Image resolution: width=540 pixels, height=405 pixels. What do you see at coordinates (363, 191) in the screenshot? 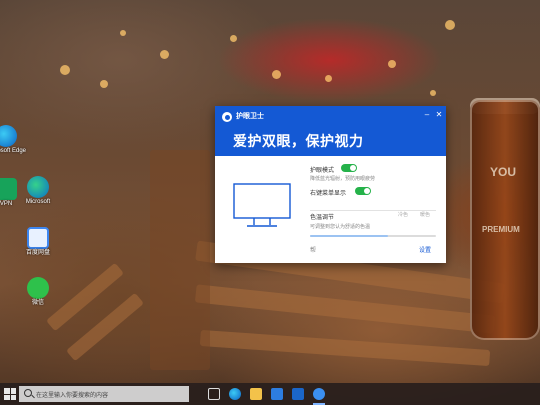
I see `context-menu-toggle` at bounding box center [363, 191].